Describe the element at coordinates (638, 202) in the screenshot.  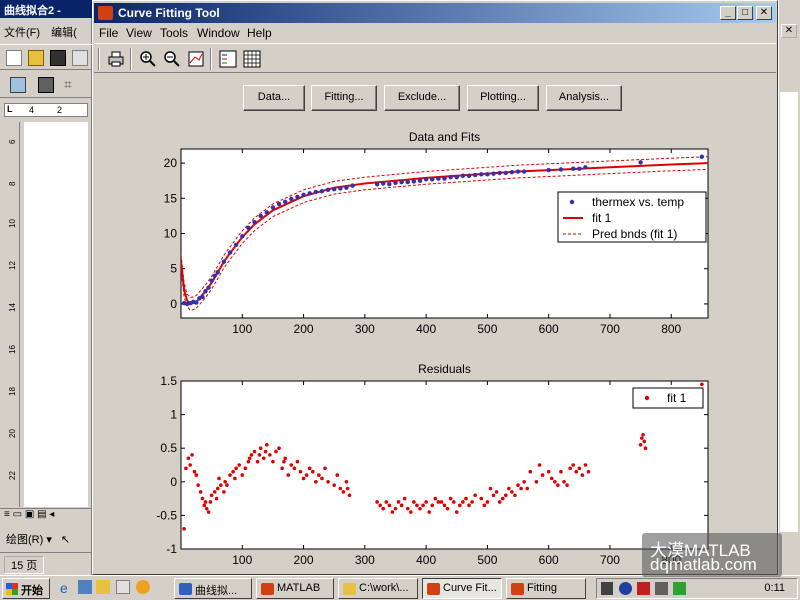
I see `legend-label: thermex vs. temp` at that location.